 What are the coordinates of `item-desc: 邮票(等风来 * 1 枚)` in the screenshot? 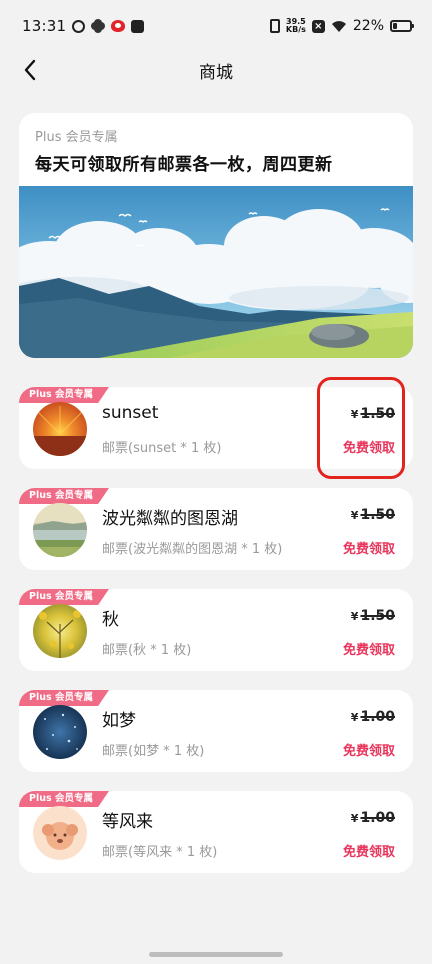 It's located at (160, 852).